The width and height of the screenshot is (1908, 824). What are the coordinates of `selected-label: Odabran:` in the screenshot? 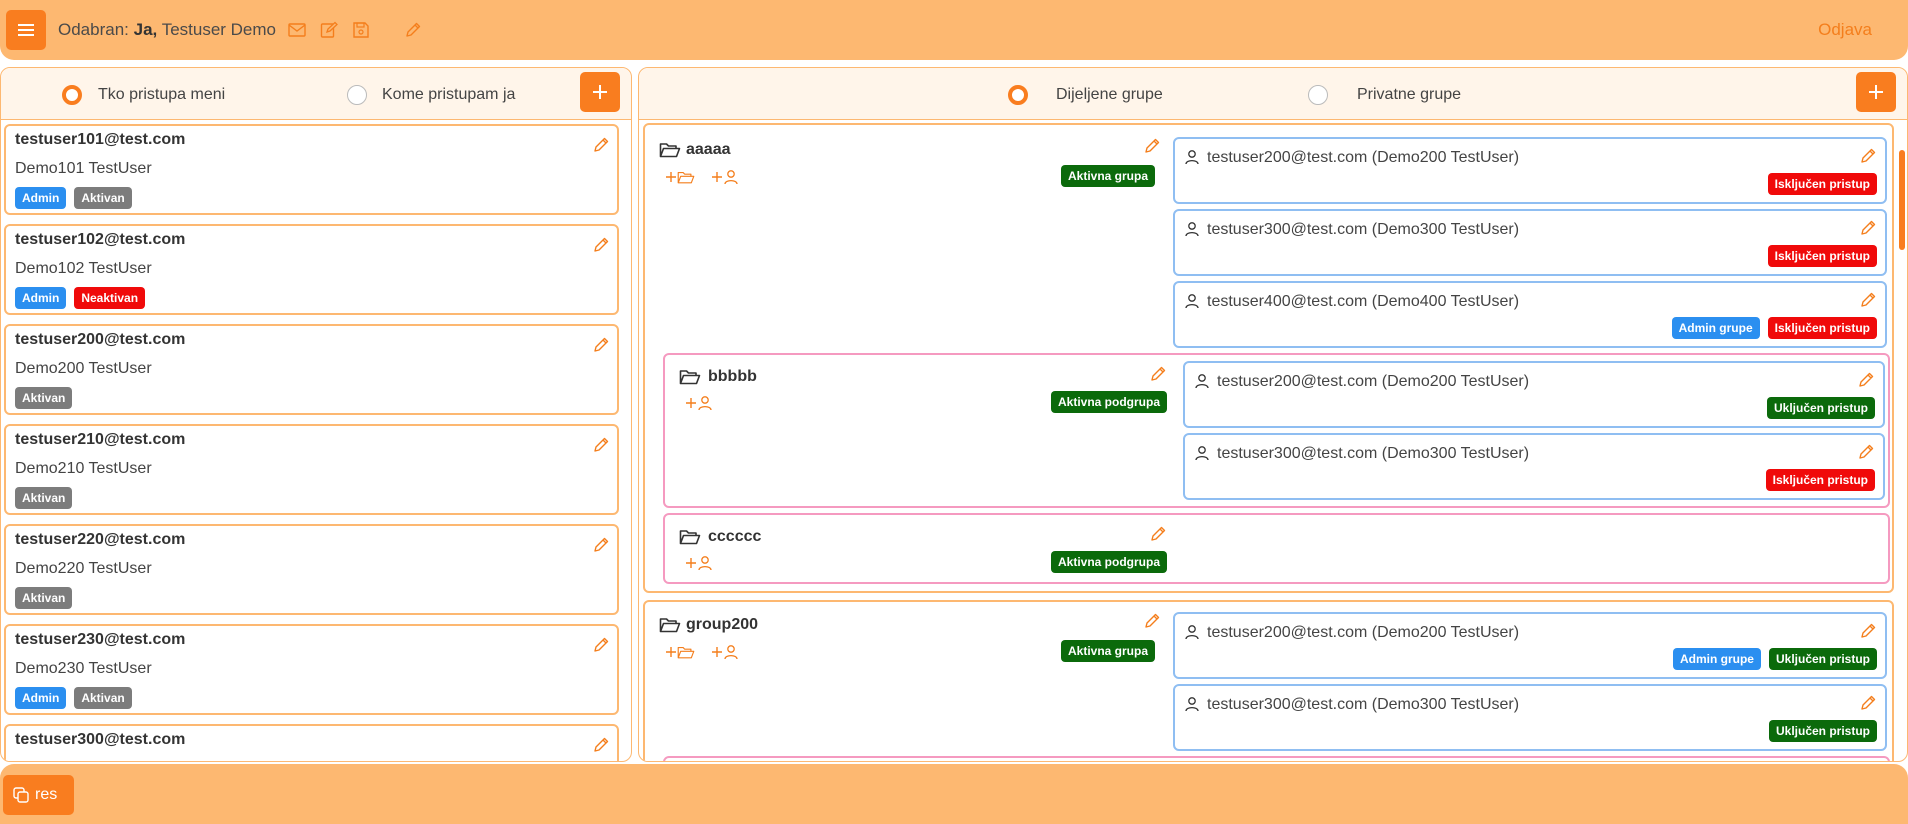 It's located at (93, 29).